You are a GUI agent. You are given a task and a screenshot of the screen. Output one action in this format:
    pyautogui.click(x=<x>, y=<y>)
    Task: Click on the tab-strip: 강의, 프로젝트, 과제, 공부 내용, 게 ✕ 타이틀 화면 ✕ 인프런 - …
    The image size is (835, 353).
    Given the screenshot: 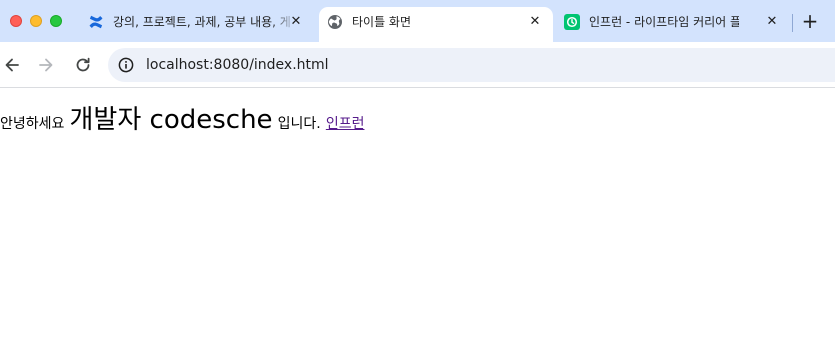 What is the action you would take?
    pyautogui.click(x=417, y=21)
    